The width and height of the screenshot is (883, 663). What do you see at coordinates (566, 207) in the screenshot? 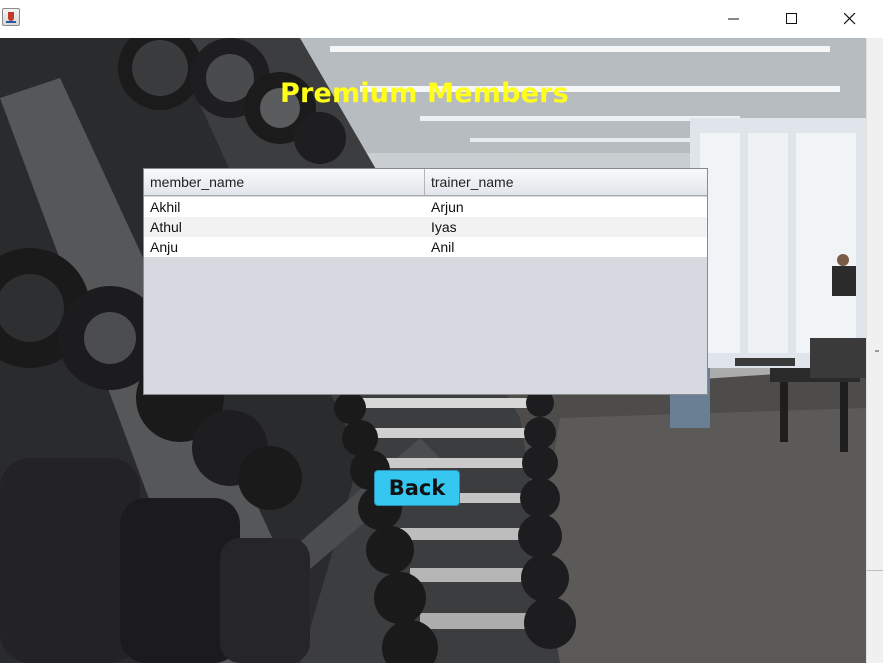
I see `trainer-name-cell: Arjun` at bounding box center [566, 207].